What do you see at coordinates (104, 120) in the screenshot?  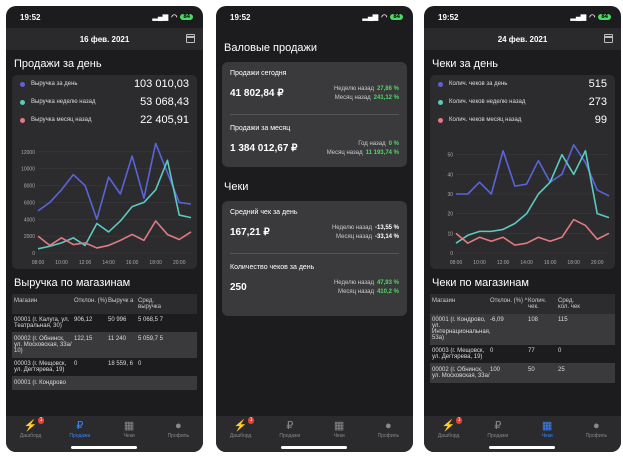 I see `legend-item: Выручка месяц назад 22 405,91` at bounding box center [104, 120].